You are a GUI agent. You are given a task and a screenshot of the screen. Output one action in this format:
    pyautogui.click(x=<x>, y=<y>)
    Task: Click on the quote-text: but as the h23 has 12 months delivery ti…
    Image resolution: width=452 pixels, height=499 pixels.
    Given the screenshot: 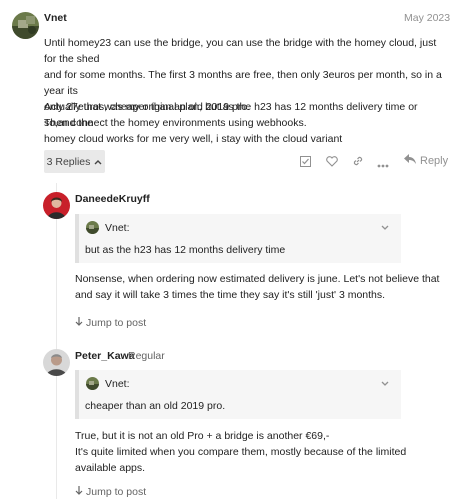 What is the action you would take?
    pyautogui.click(x=185, y=250)
    